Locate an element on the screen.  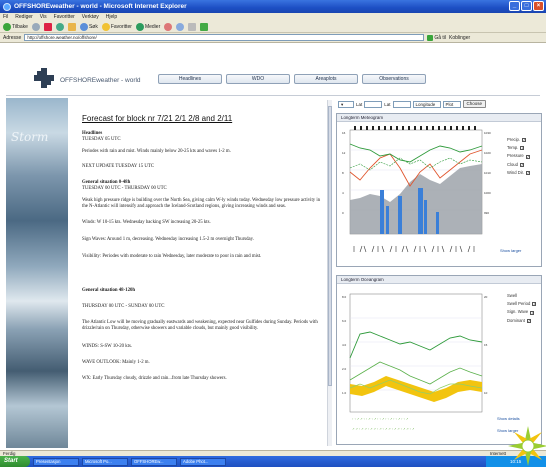
cloud-checkbox: ✓ is located at coordinates (521, 164).